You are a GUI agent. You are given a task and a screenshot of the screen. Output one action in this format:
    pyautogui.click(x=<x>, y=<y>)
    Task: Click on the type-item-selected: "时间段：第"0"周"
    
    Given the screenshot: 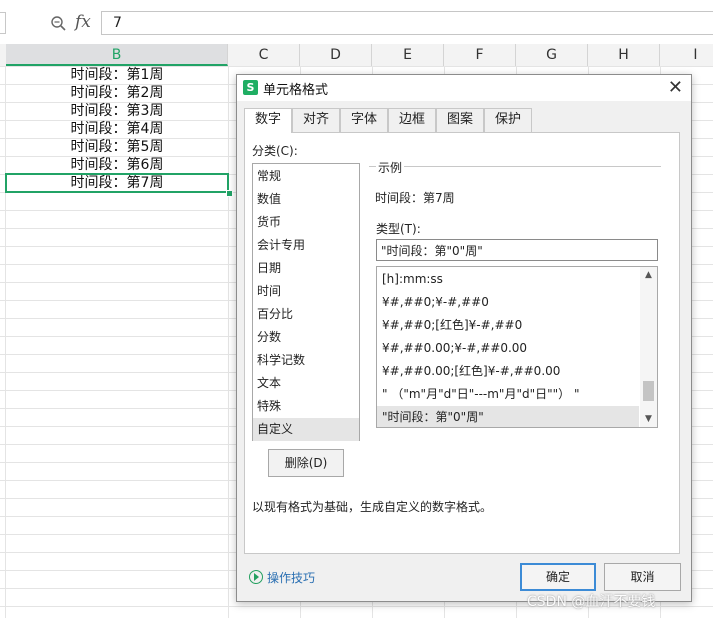 What is the action you would take?
    pyautogui.click(x=508, y=416)
    